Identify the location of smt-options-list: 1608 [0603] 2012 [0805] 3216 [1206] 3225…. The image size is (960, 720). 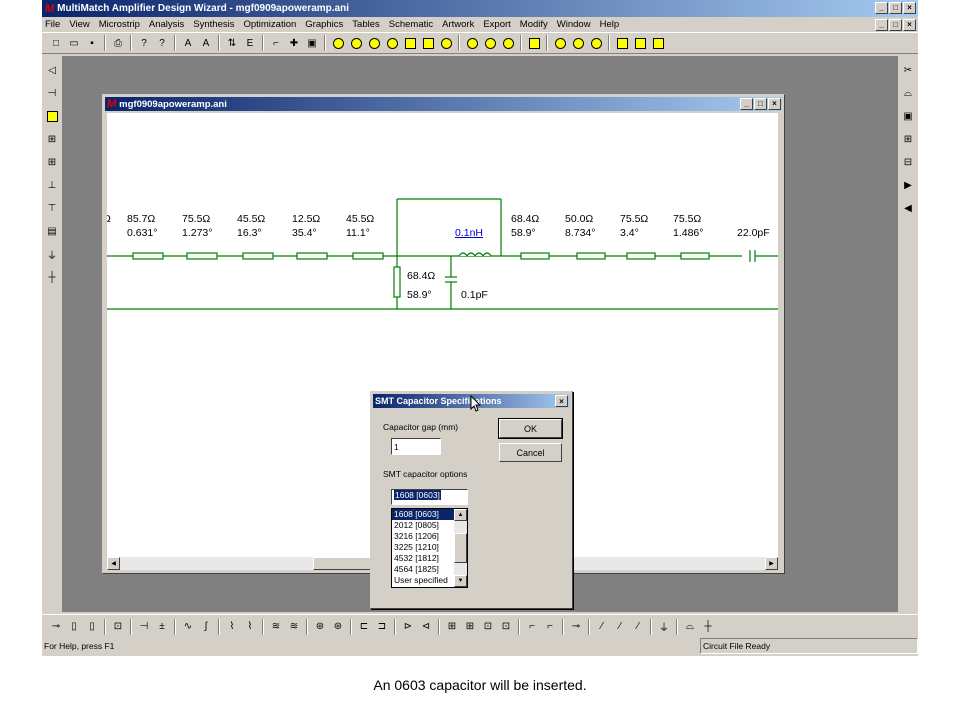
(429, 548).